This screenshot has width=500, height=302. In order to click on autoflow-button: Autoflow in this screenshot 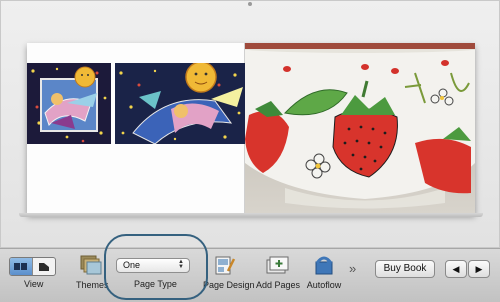, I will do `click(324, 272)`.